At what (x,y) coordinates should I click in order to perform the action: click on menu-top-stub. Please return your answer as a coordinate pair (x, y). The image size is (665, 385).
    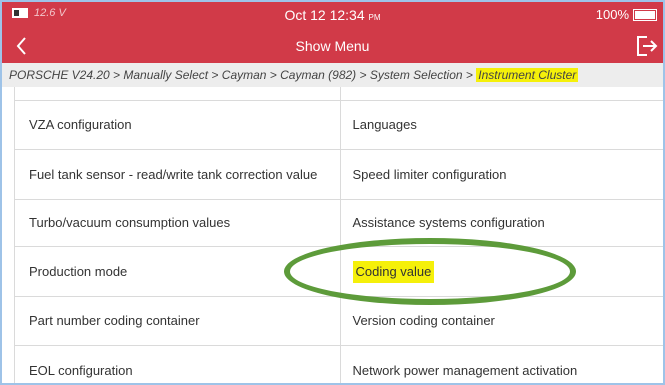
    Looking at the image, I should click on (339, 94).